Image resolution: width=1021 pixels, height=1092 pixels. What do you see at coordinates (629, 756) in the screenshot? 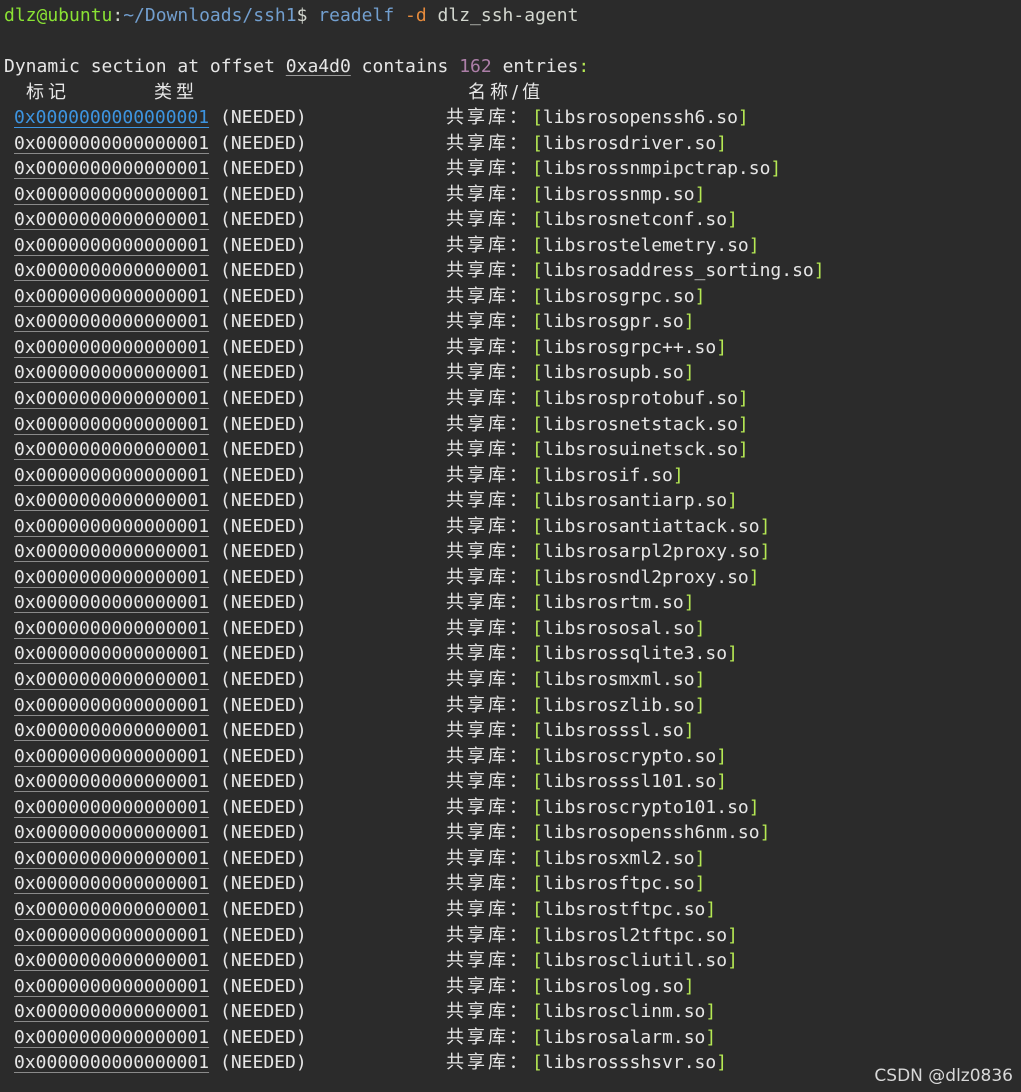
I see `library-name: libsroscrypto.so` at bounding box center [629, 756].